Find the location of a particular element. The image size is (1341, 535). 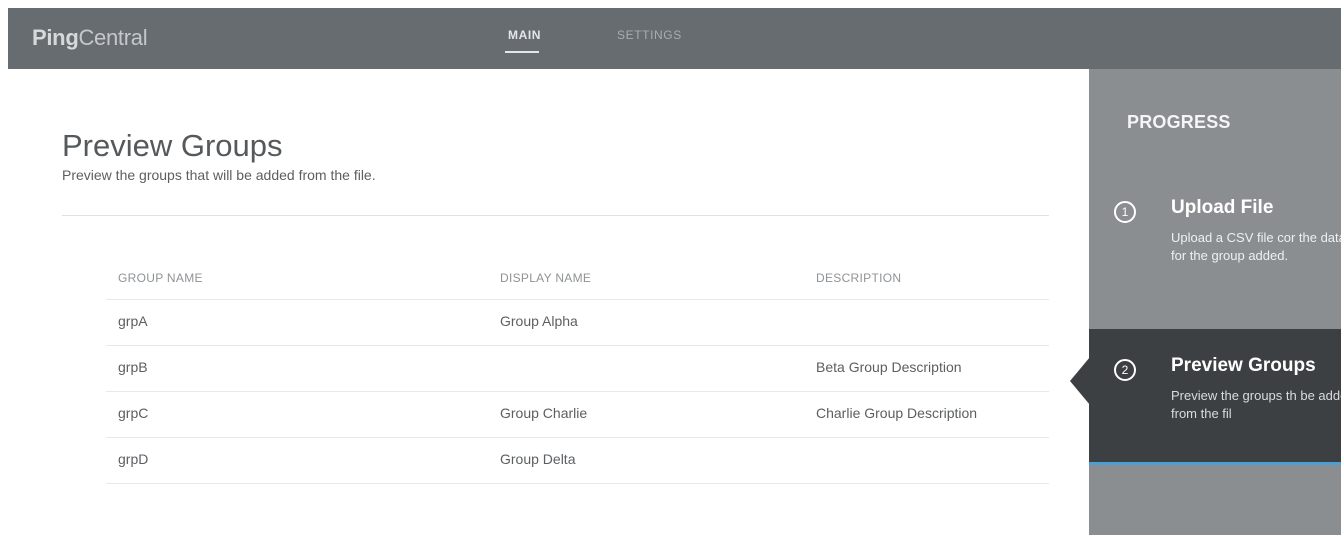

step-title: Preview Groups is located at coordinates (1243, 365).